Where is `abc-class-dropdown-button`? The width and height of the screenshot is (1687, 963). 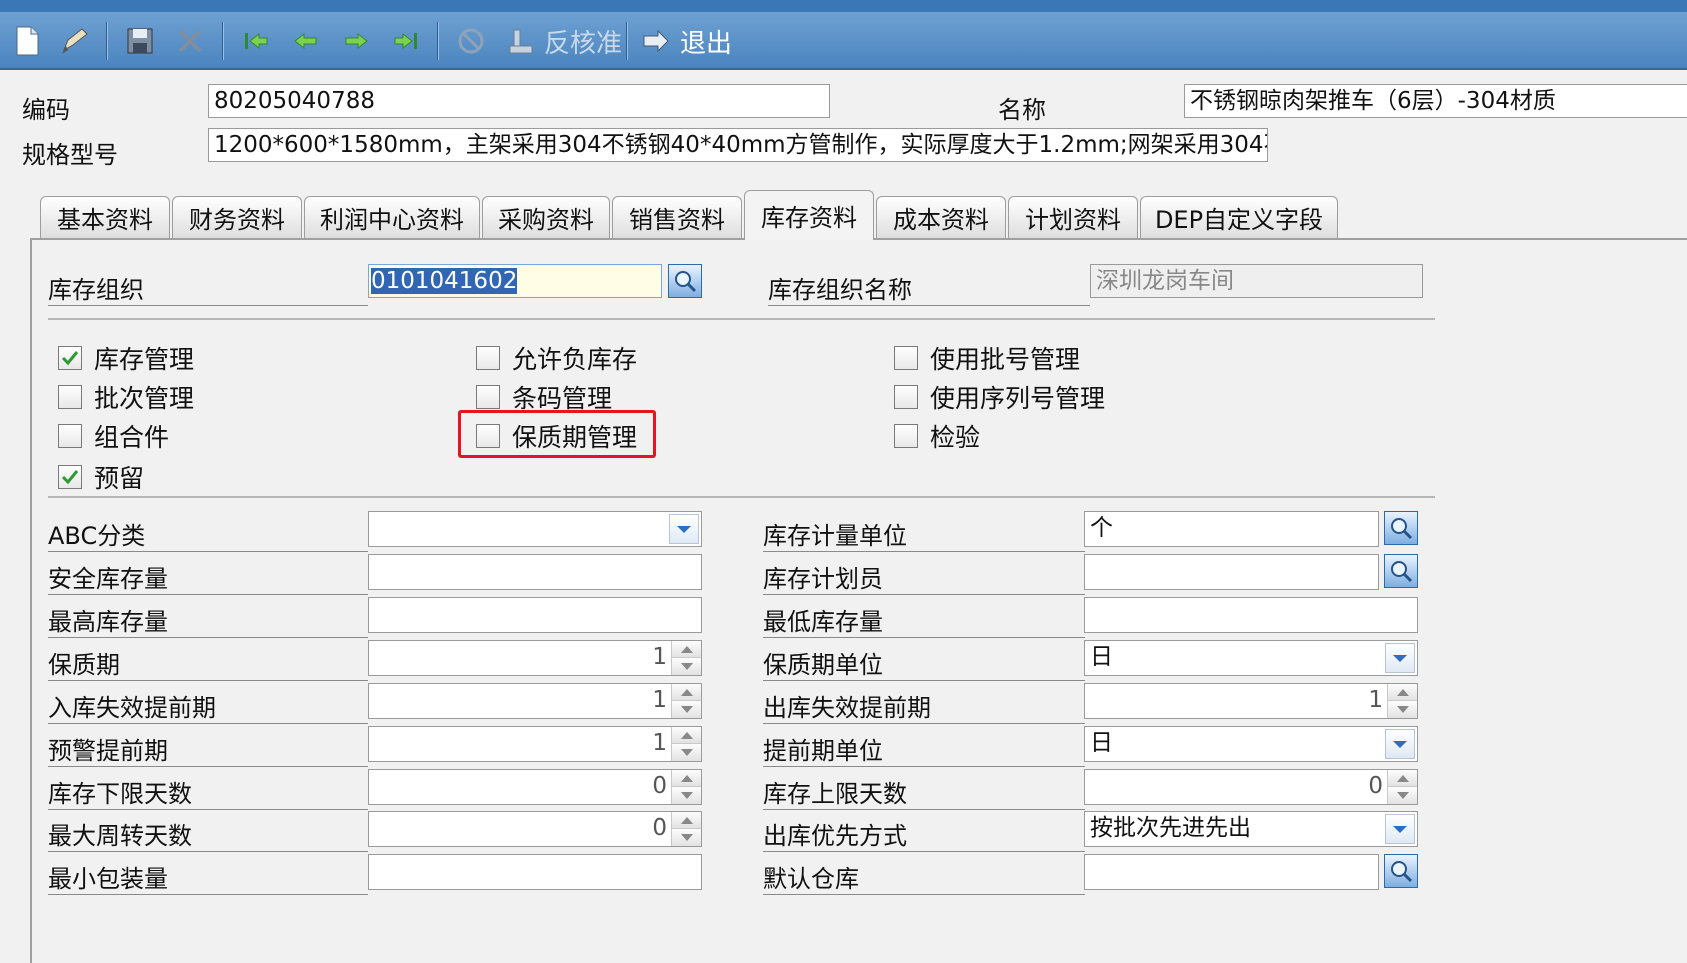
abc-class-dropdown-button is located at coordinates (684, 529).